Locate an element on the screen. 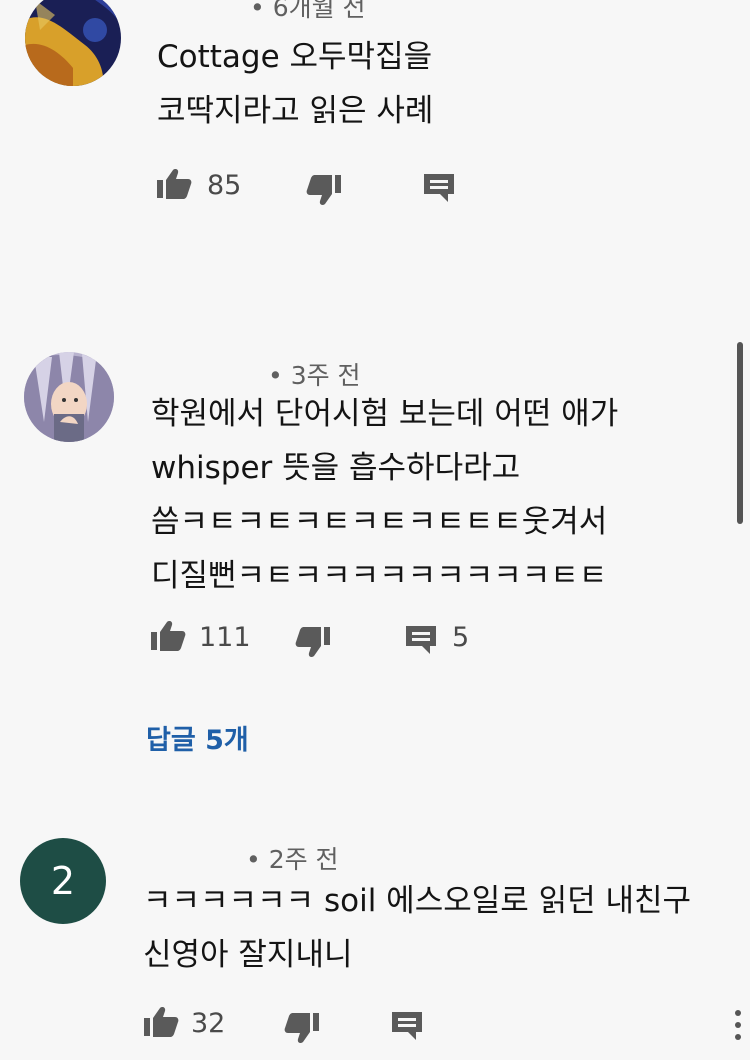 The height and width of the screenshot is (1060, 750). comment-text-line: whisper 뜻을 흡수하다라고 is located at coordinates (336, 468).